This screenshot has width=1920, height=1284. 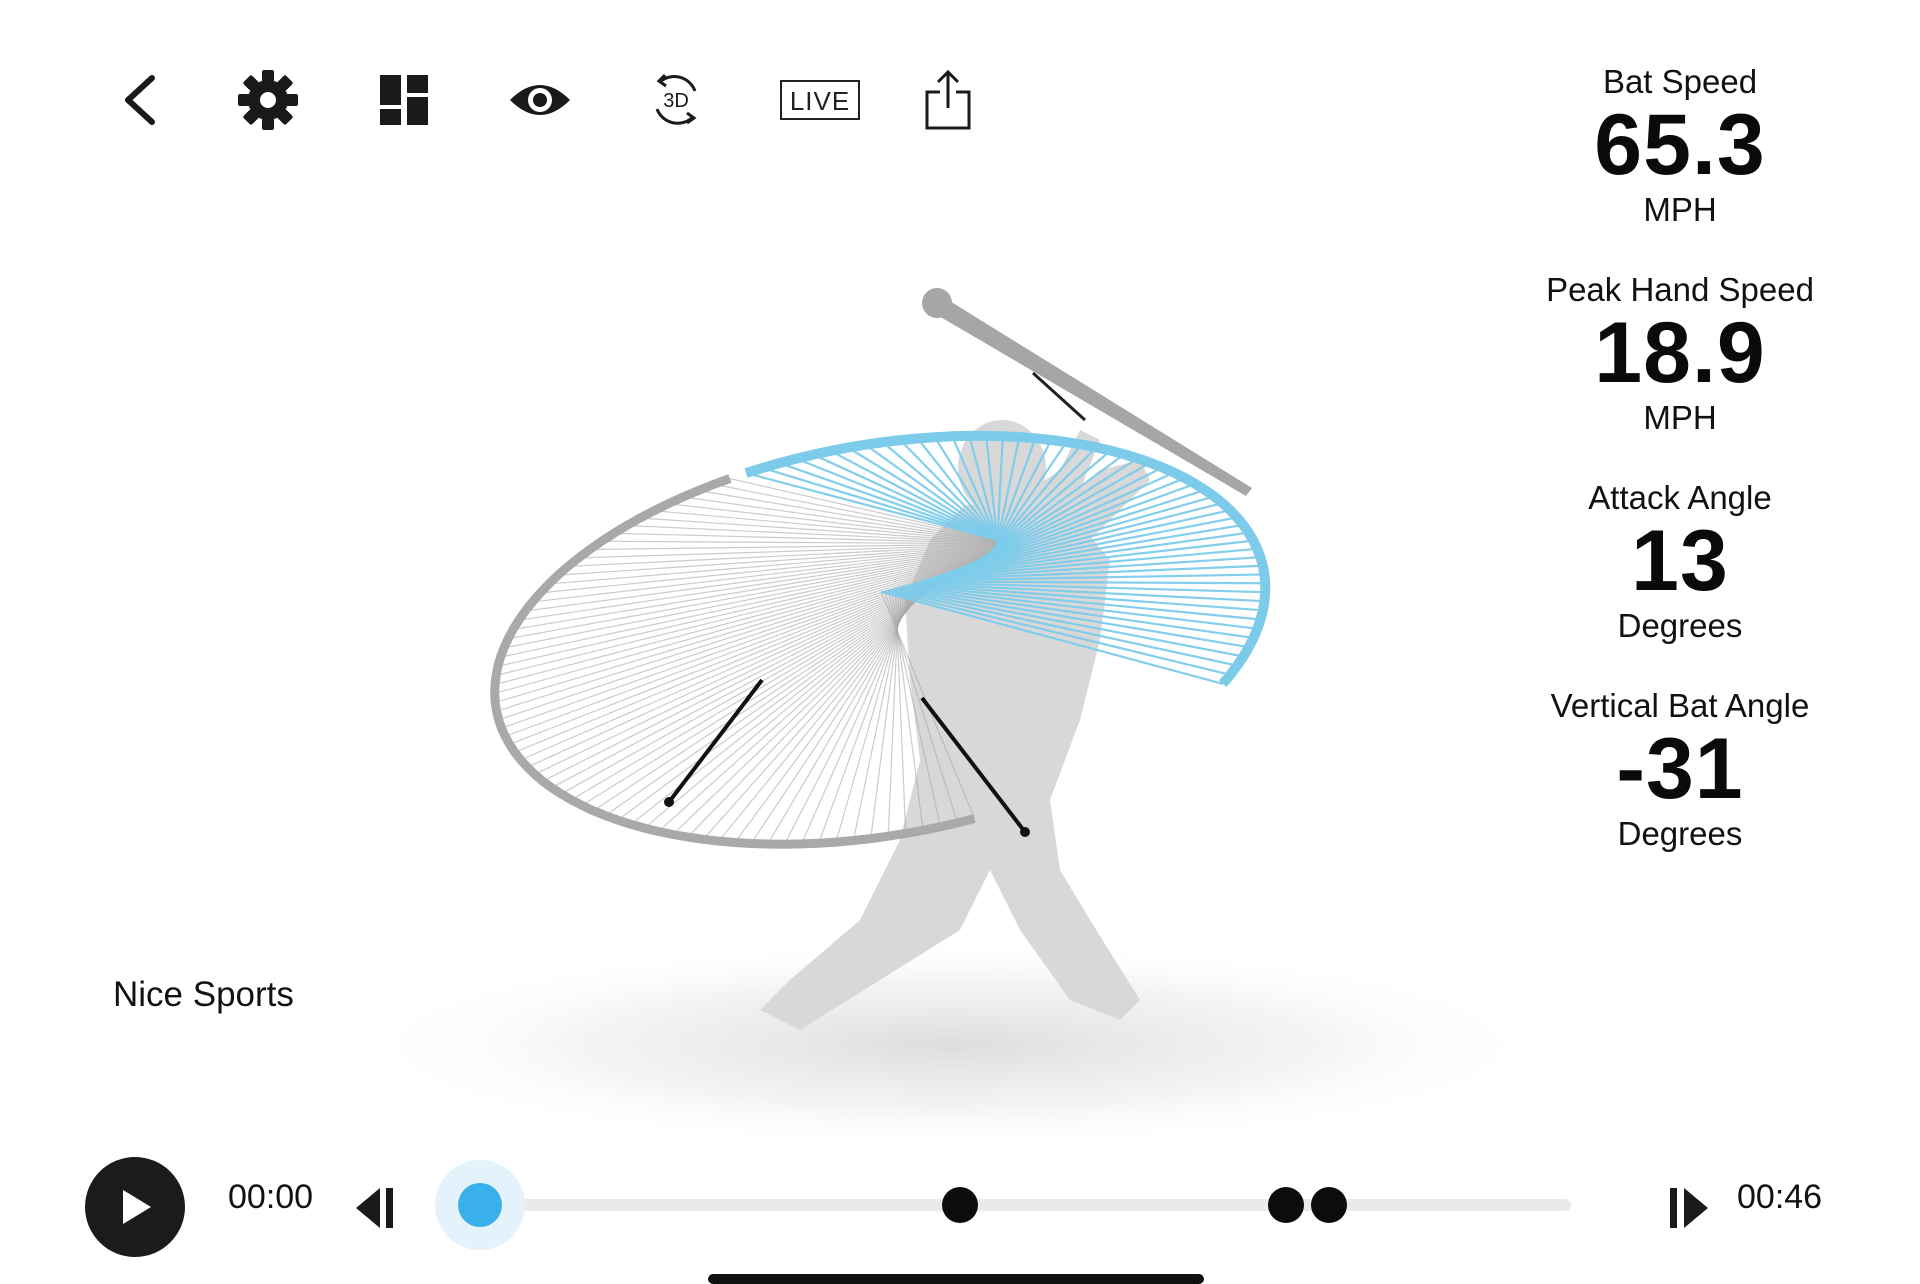 What do you see at coordinates (1680, 289) in the screenshot?
I see `metric-label: Peak Hand Speed` at bounding box center [1680, 289].